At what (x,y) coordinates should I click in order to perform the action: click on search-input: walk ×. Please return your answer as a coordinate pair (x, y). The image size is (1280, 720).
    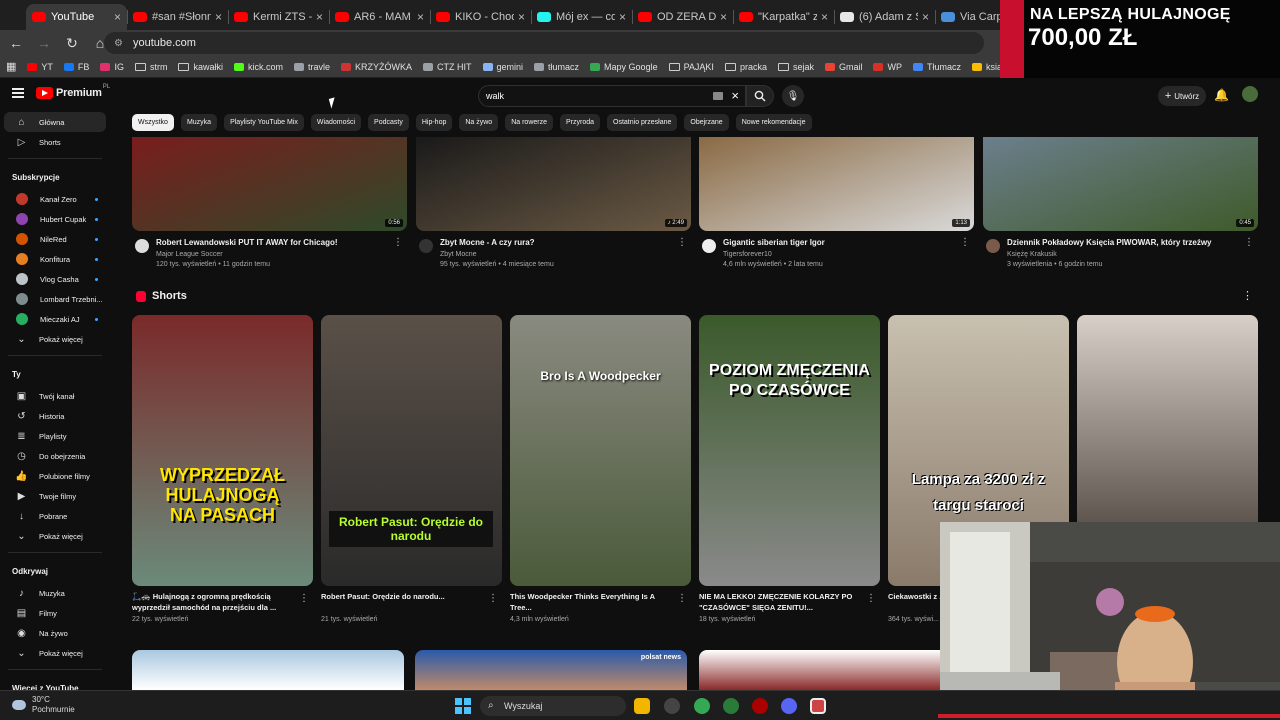
    Looking at the image, I should click on (612, 96).